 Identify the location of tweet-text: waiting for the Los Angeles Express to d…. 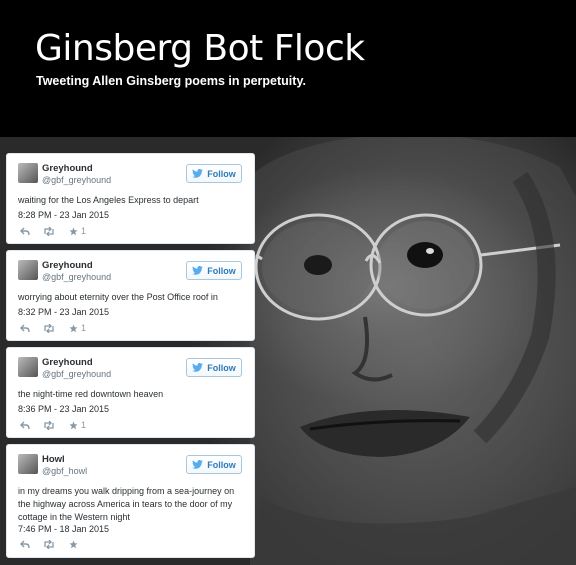
(108, 200).